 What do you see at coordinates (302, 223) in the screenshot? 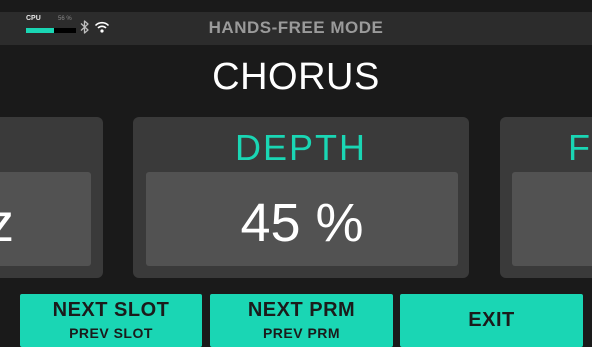
I see `current-parameter-value: 45 %` at bounding box center [302, 223].